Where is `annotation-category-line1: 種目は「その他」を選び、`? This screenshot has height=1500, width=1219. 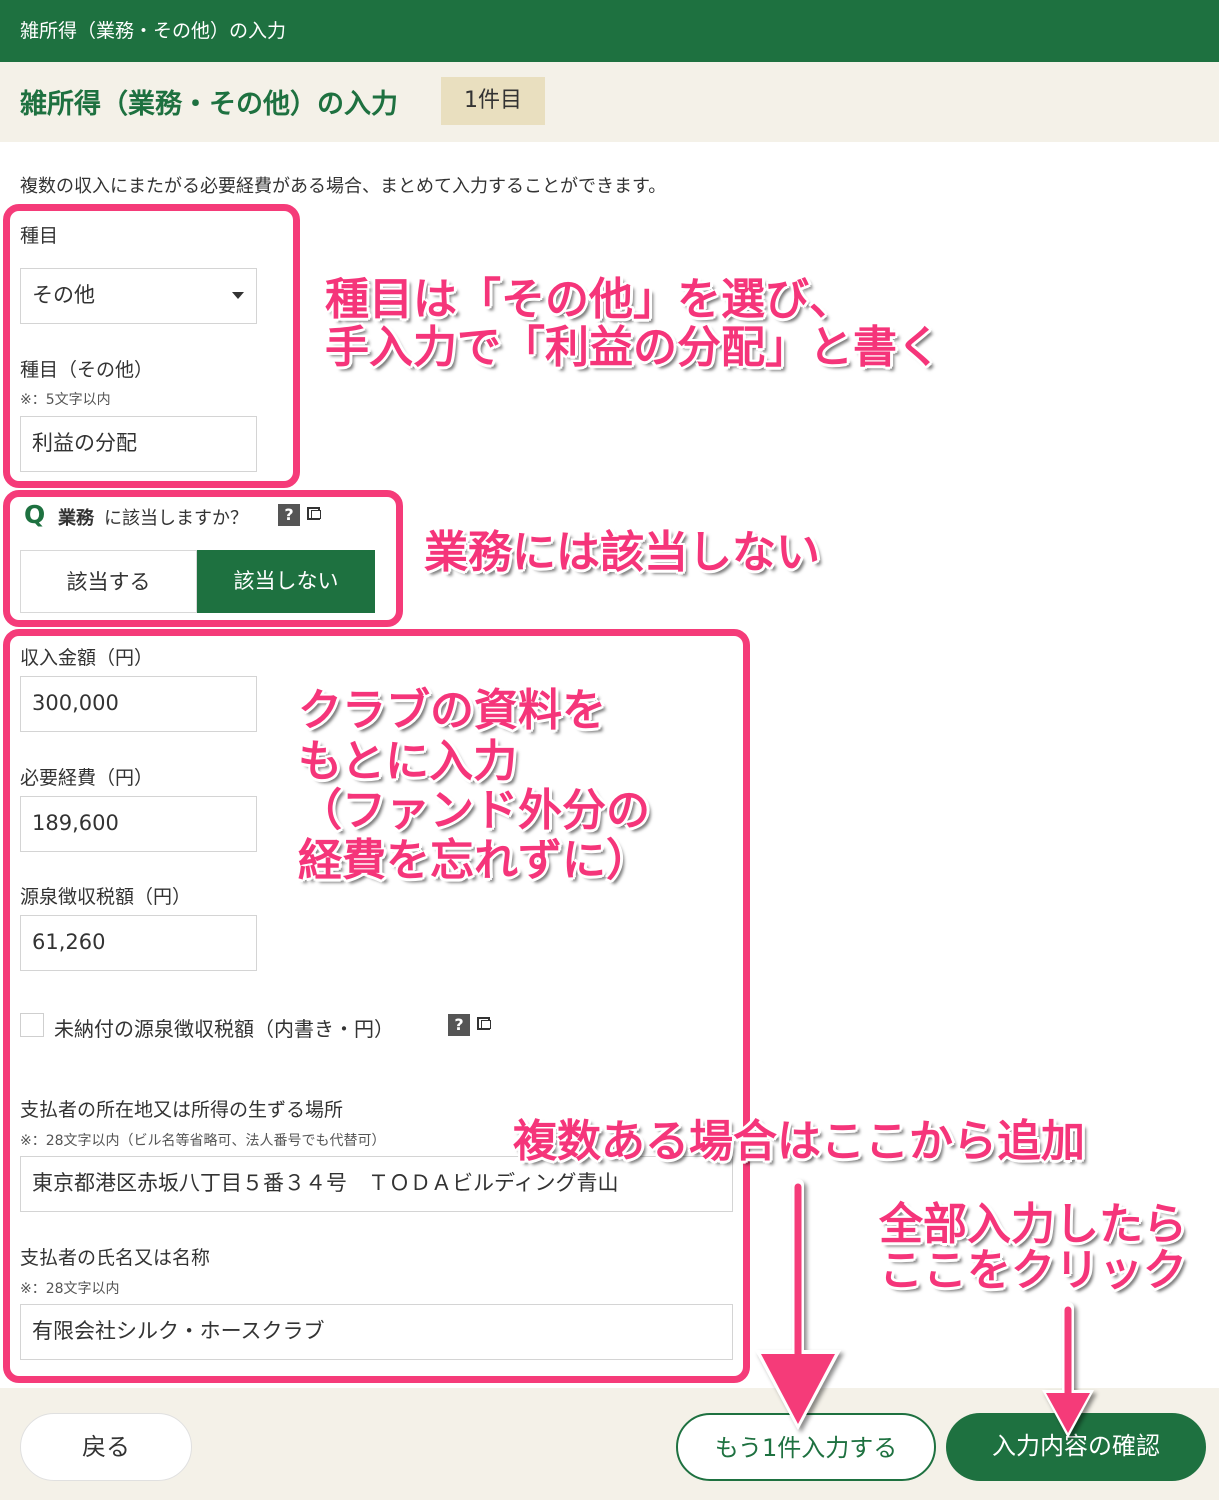
annotation-category-line1: 種目は「その他」を選び、 is located at coordinates (589, 299).